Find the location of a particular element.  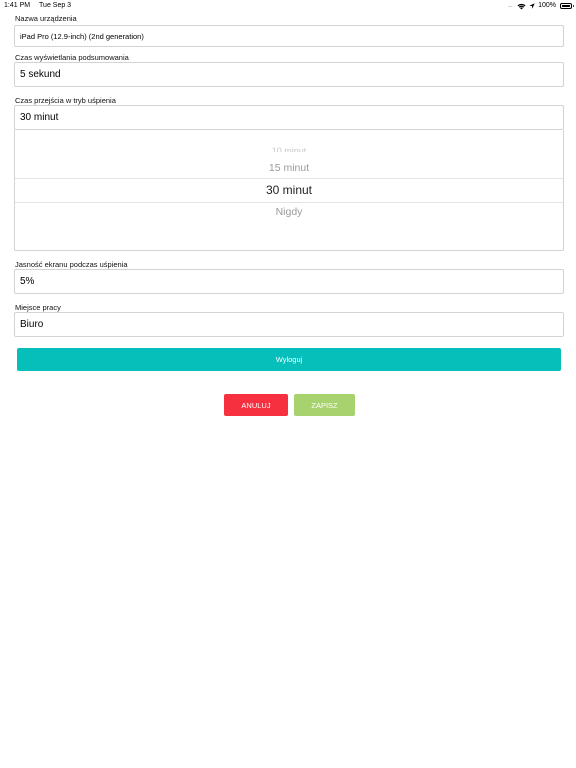

picker-selection-bottom-line is located at coordinates (289, 202).